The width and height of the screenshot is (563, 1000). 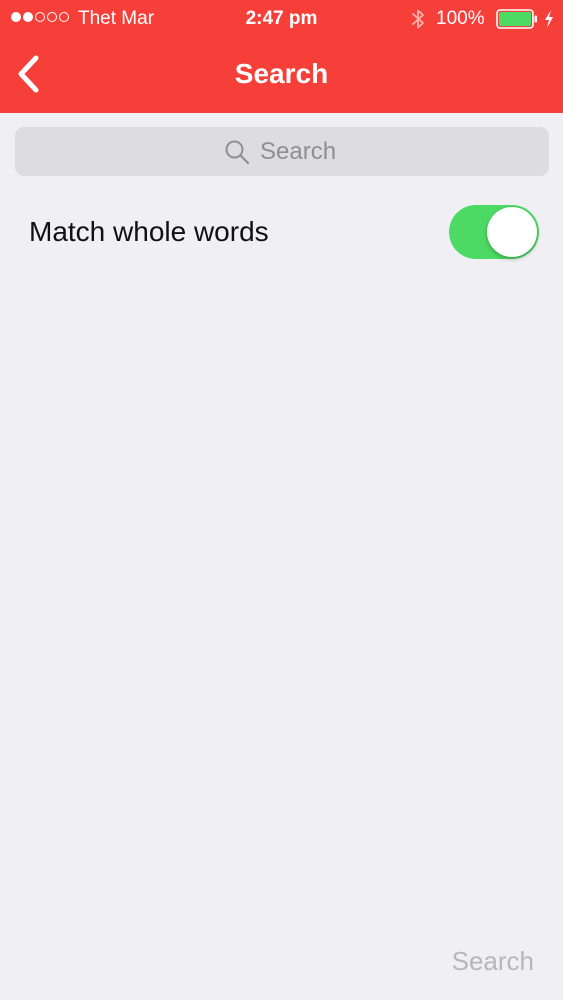 I want to click on toggle-knob, so click(x=512, y=232).